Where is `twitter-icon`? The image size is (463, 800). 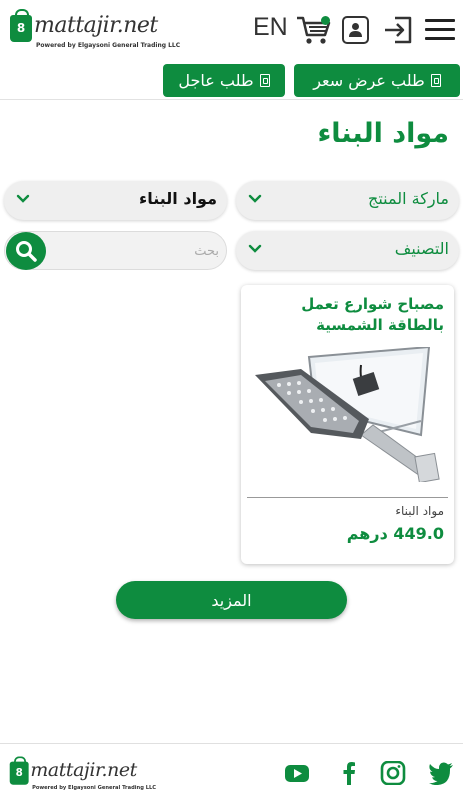 twitter-icon is located at coordinates (441, 773).